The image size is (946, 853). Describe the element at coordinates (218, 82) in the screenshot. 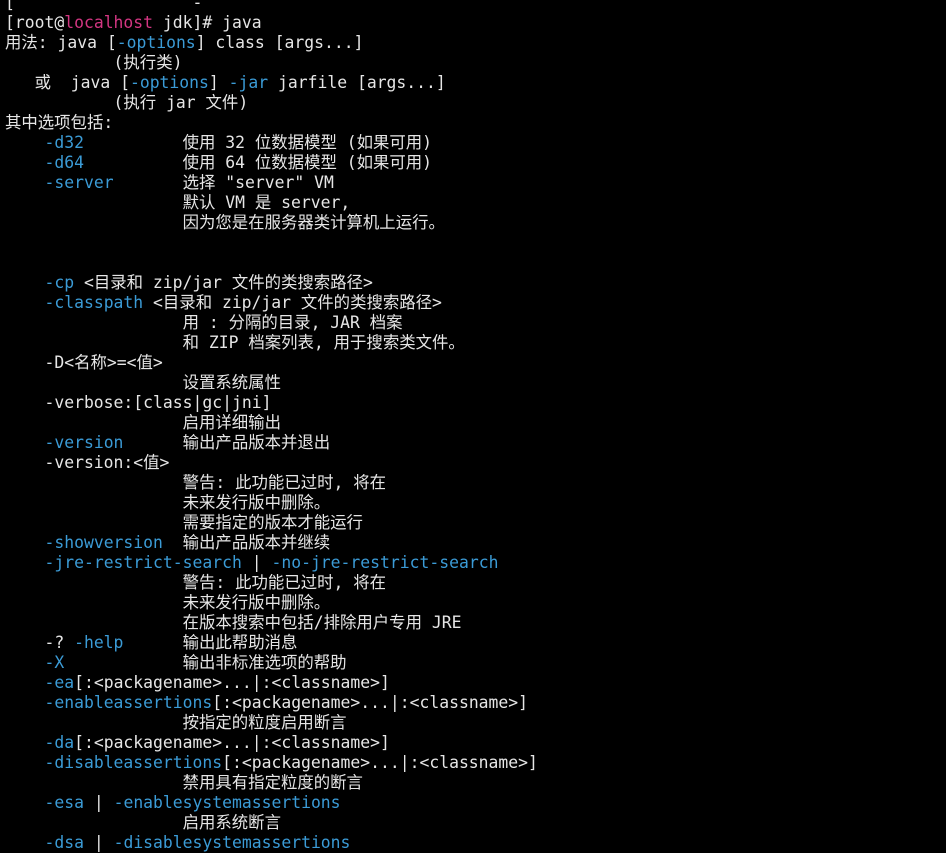

I see `terminal-text: ]` at that location.